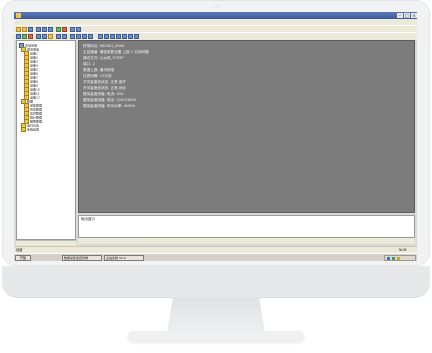 This screenshot has width=432, height=353. What do you see at coordinates (84, 36) in the screenshot?
I see `search-icon` at bounding box center [84, 36].